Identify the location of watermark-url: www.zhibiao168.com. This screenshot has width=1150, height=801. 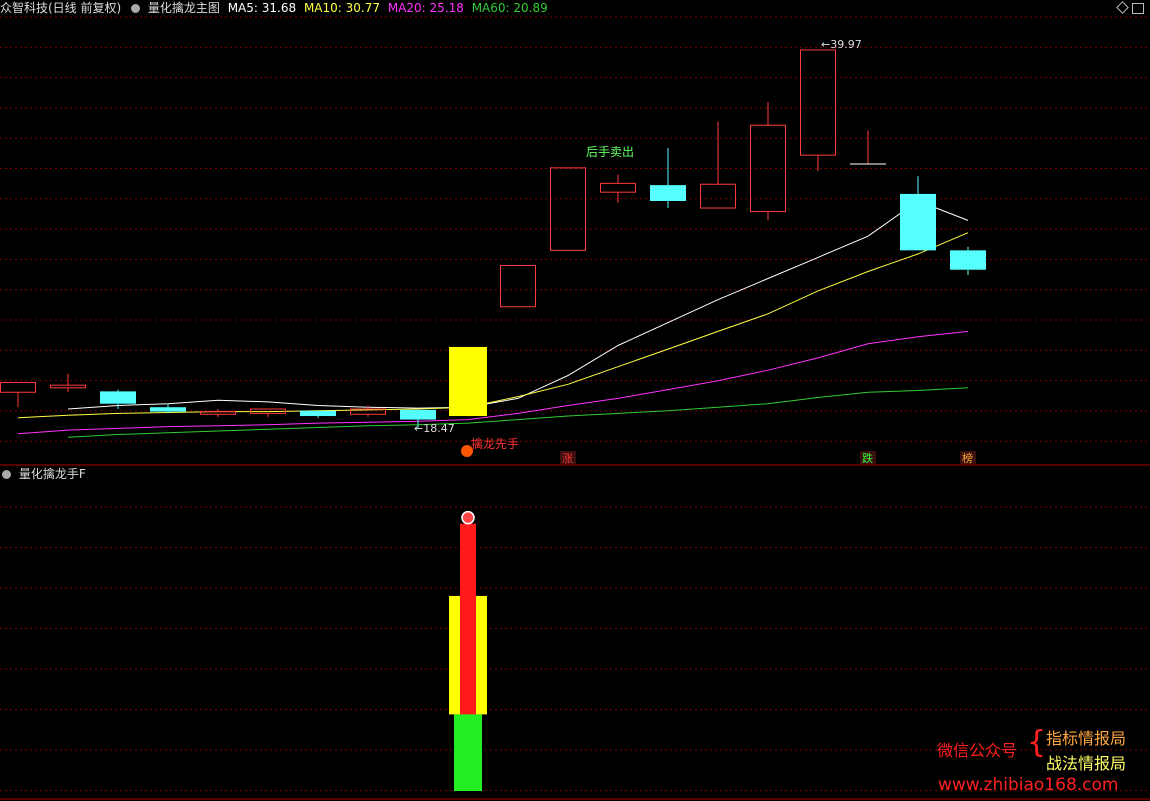
(1028, 785).